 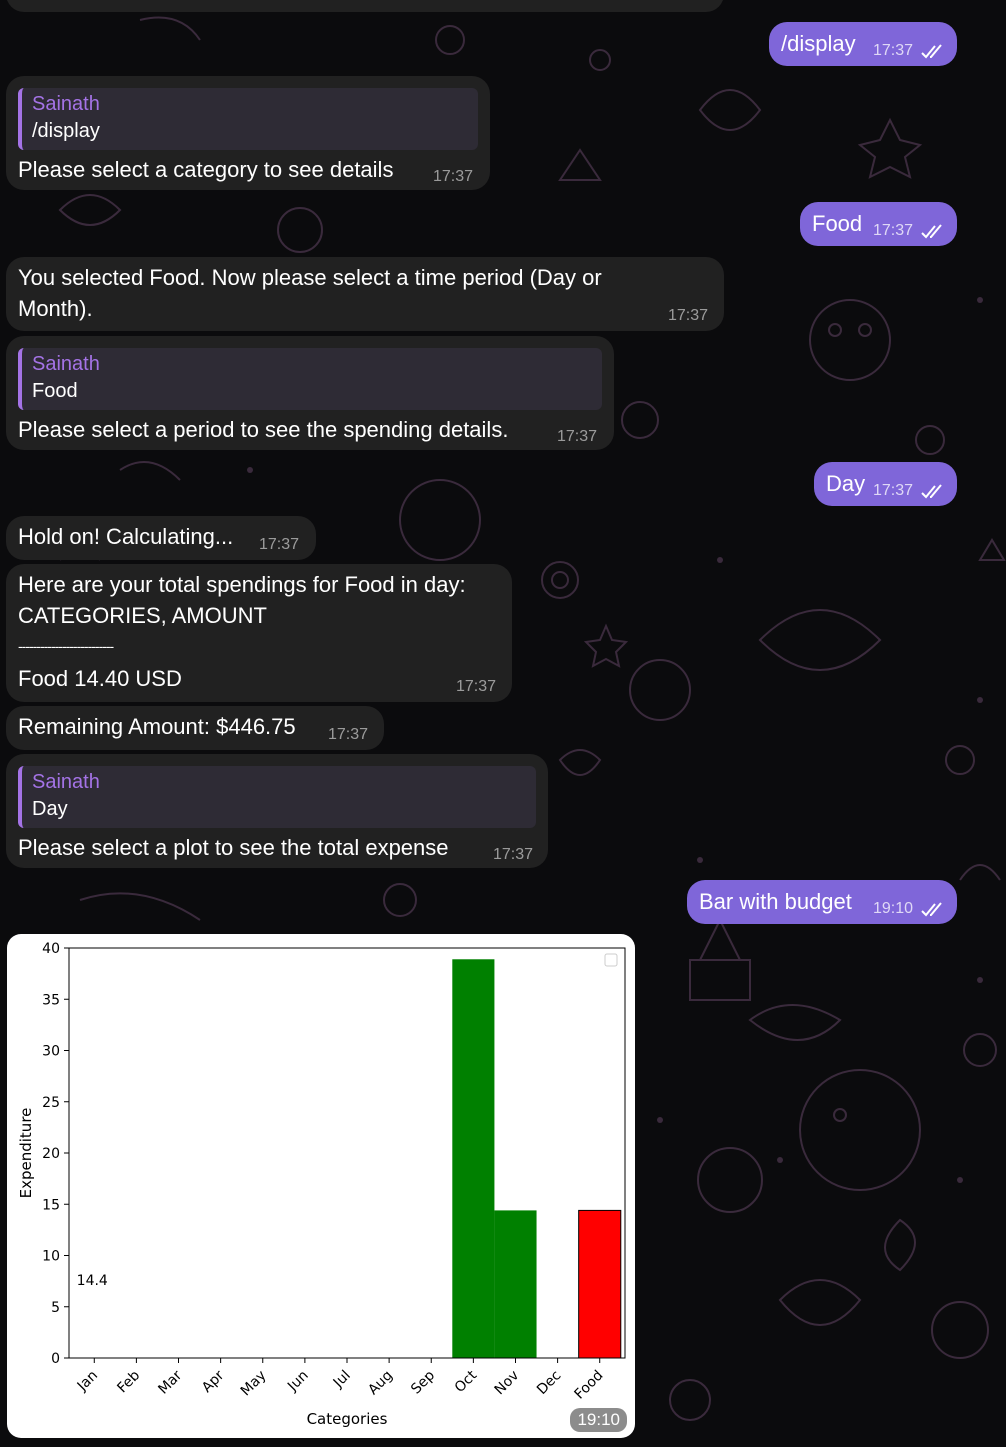 I want to click on y-tick-label: 40, so click(x=51, y=949).